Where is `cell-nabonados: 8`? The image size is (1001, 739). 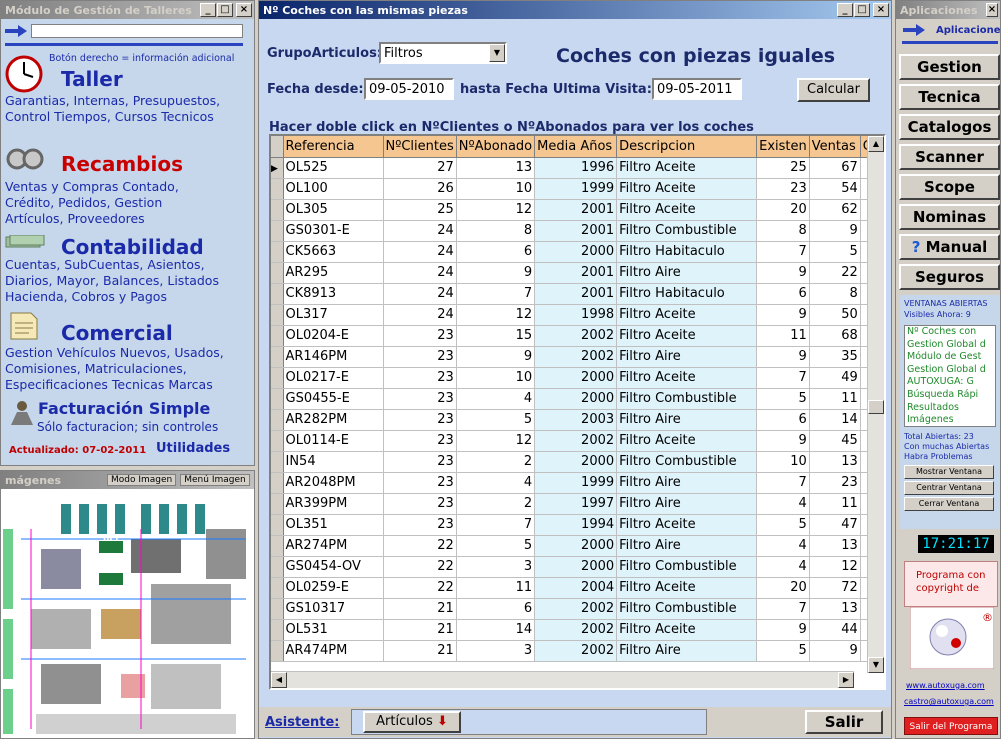
cell-nabonados: 8 is located at coordinates (496, 231).